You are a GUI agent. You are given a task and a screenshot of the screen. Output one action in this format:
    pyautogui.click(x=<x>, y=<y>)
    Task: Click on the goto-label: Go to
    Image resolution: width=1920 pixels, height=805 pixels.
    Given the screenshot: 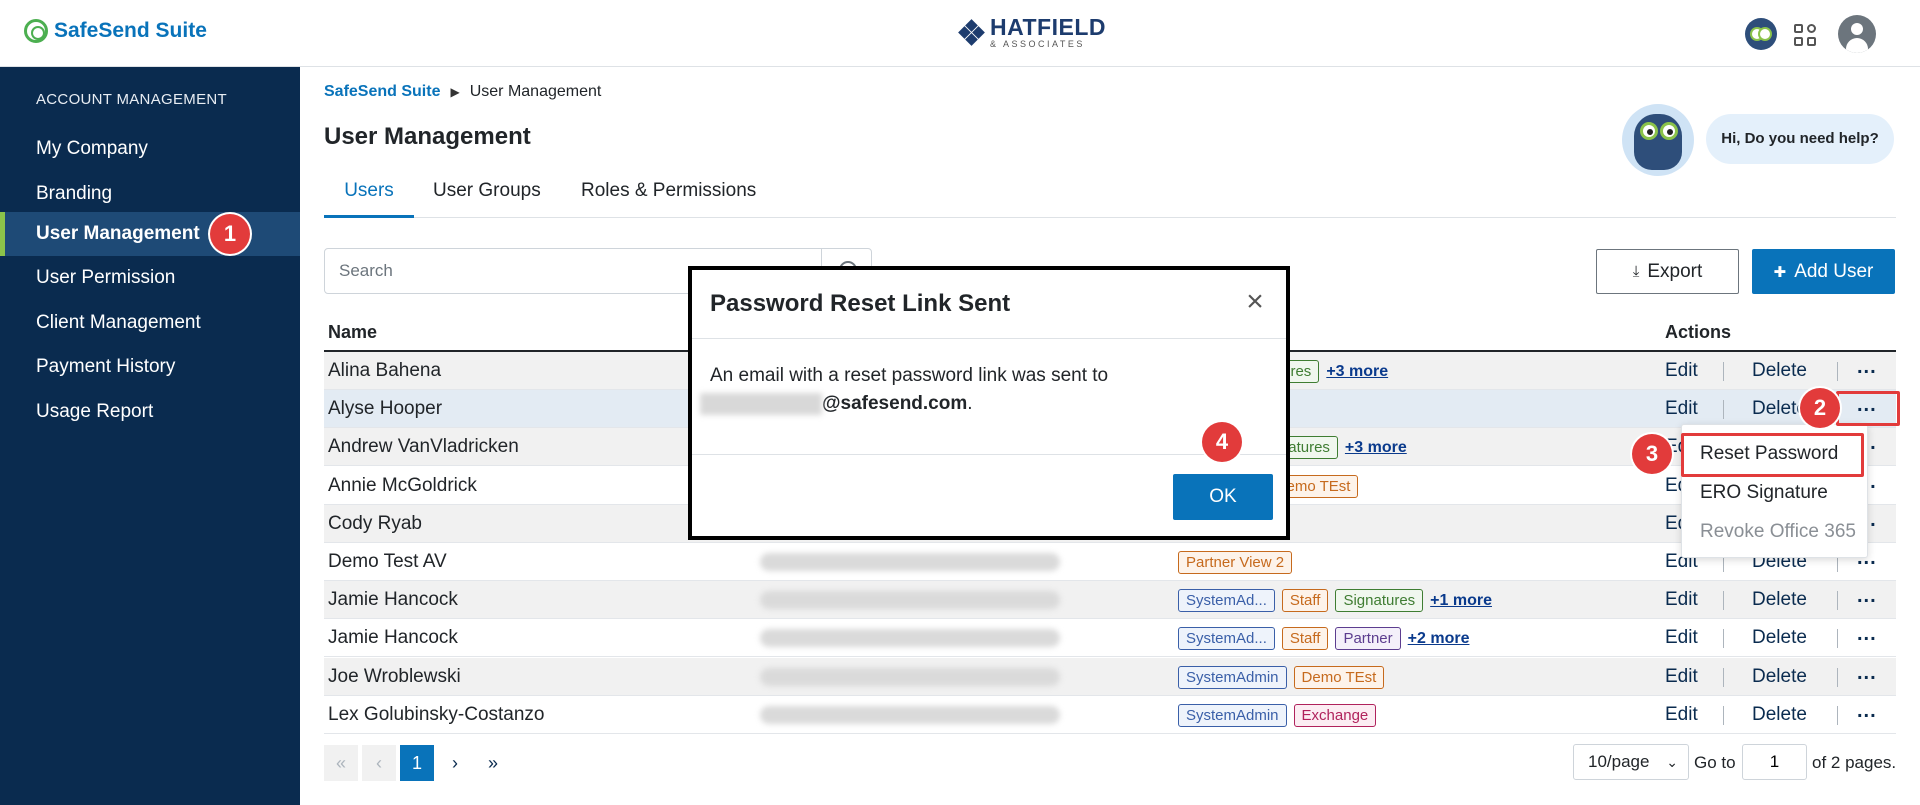 What is the action you would take?
    pyautogui.click(x=1715, y=762)
    